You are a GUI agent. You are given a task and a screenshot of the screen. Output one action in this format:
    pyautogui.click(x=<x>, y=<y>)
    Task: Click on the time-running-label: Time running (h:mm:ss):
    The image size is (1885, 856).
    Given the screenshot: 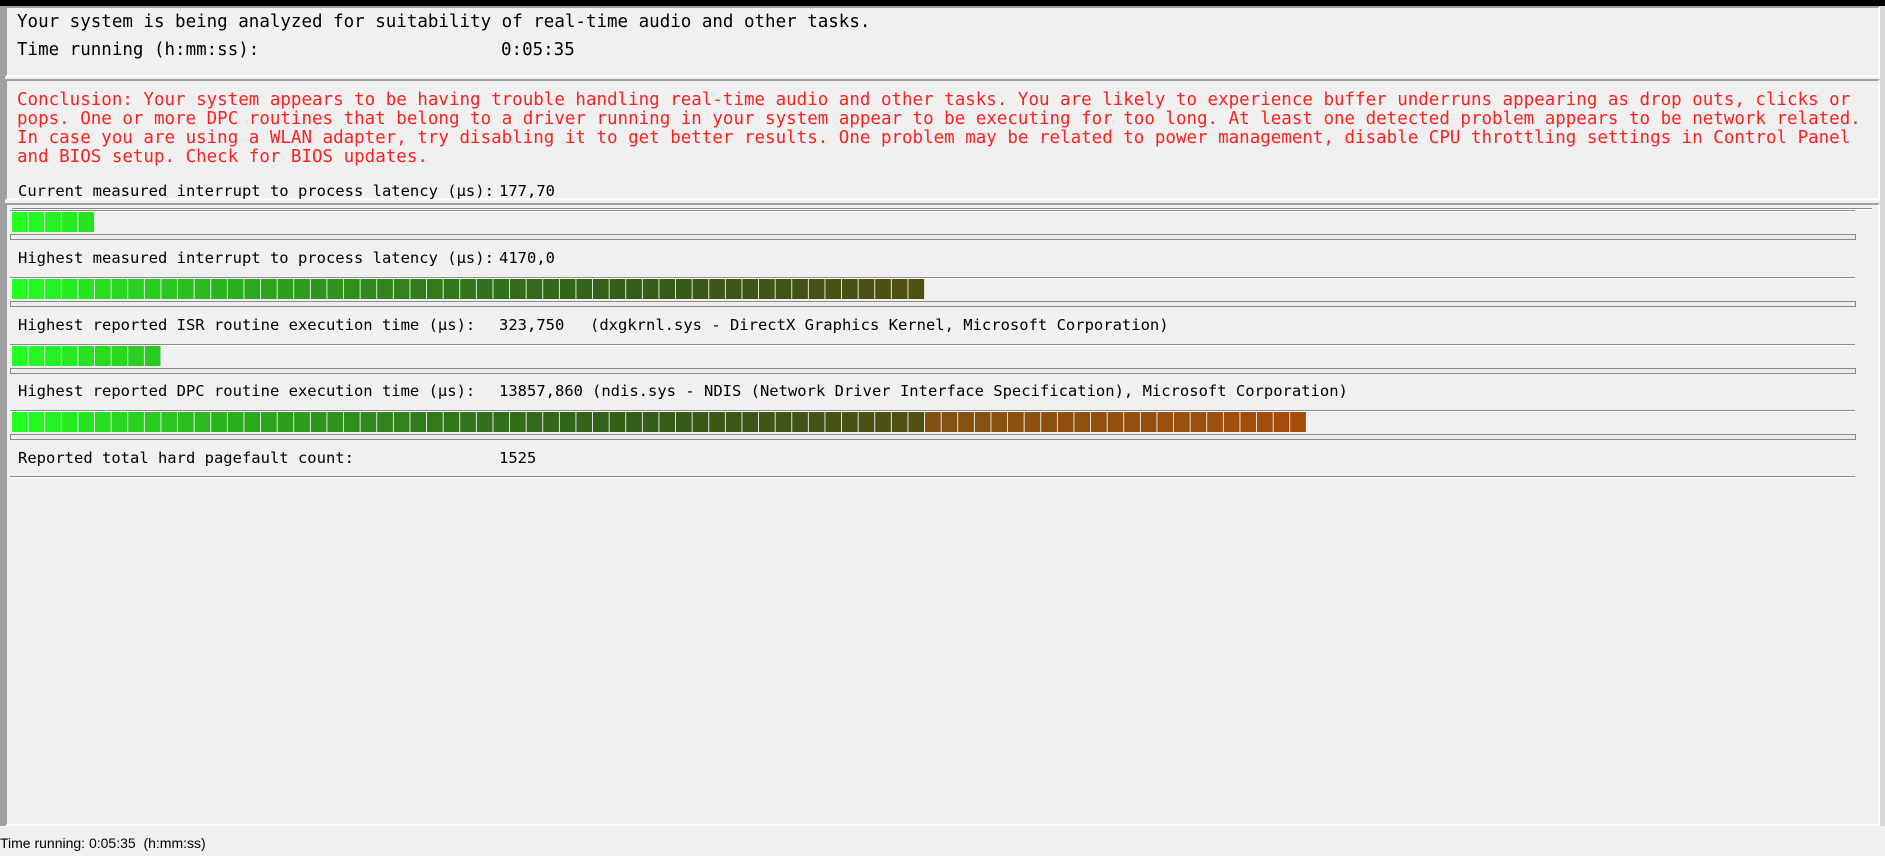 What is the action you would take?
    pyautogui.click(x=138, y=50)
    